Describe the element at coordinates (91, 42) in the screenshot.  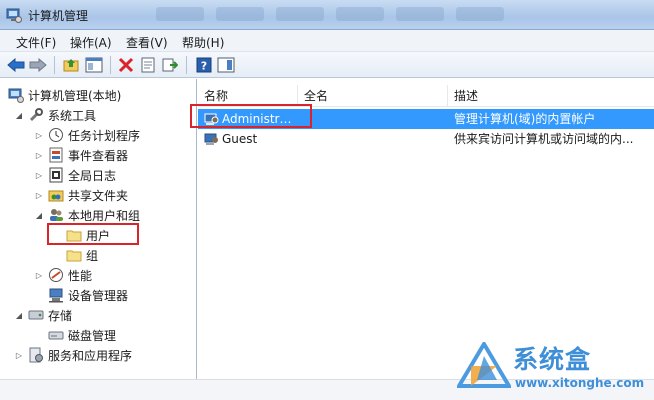
I see `menu-action: 操作(A)` at that location.